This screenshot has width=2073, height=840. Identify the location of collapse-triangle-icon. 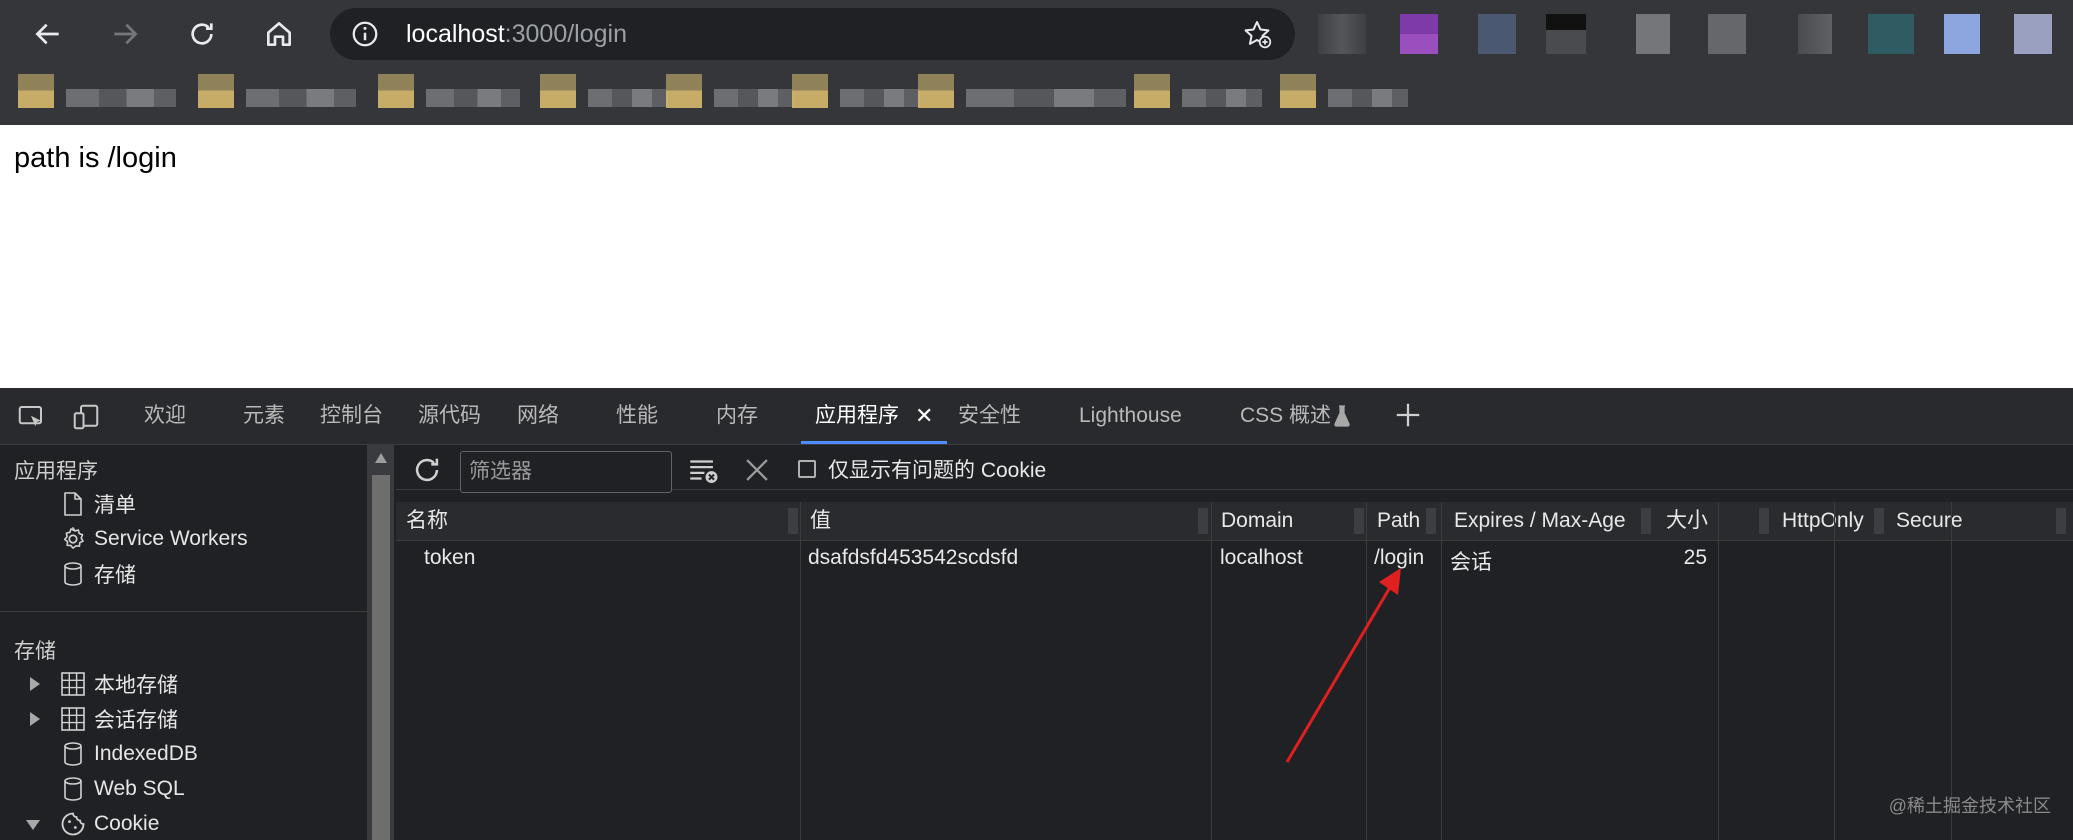
(33, 825).